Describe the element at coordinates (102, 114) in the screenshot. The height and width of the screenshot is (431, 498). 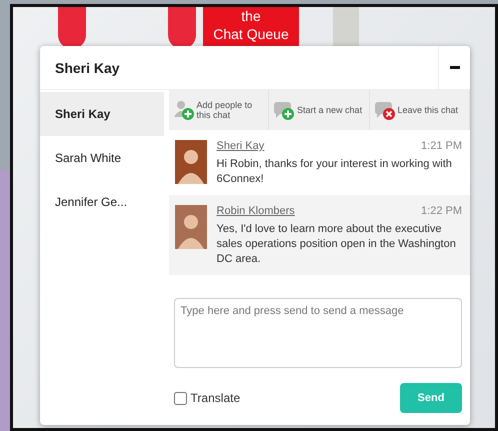
I see `contact-item: Sheri Kay` at that location.